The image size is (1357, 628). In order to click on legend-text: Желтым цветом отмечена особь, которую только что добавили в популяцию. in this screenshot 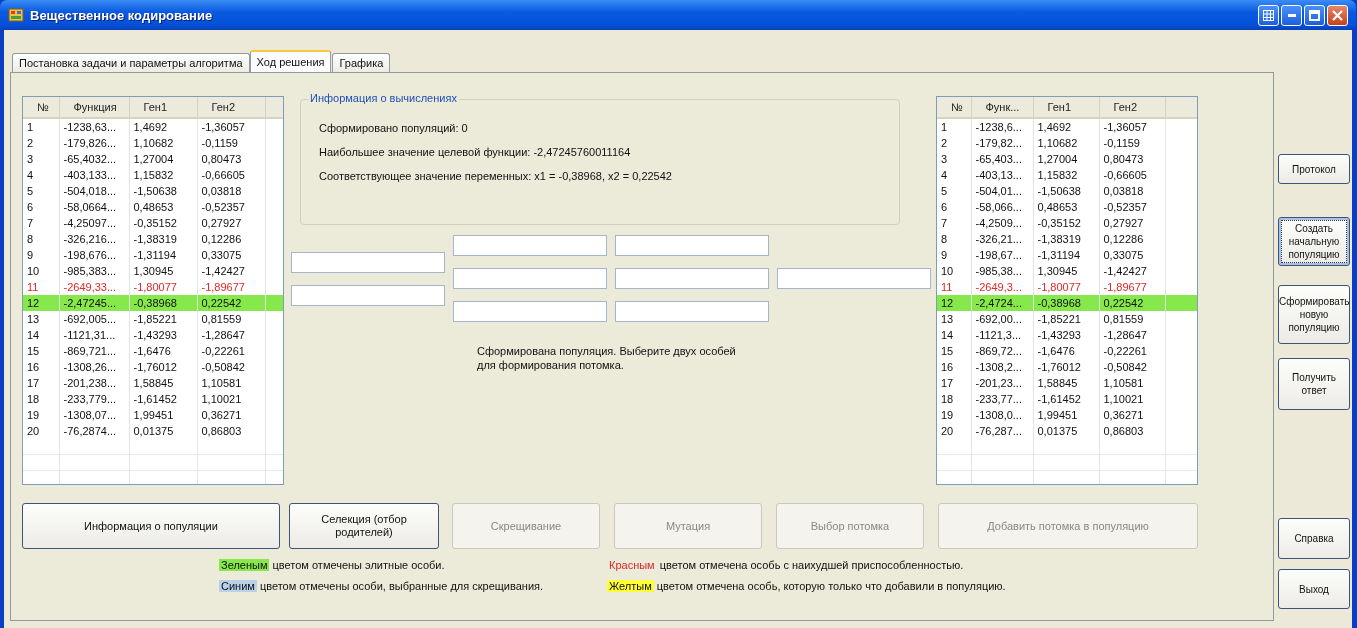, I will do `click(807, 586)`.